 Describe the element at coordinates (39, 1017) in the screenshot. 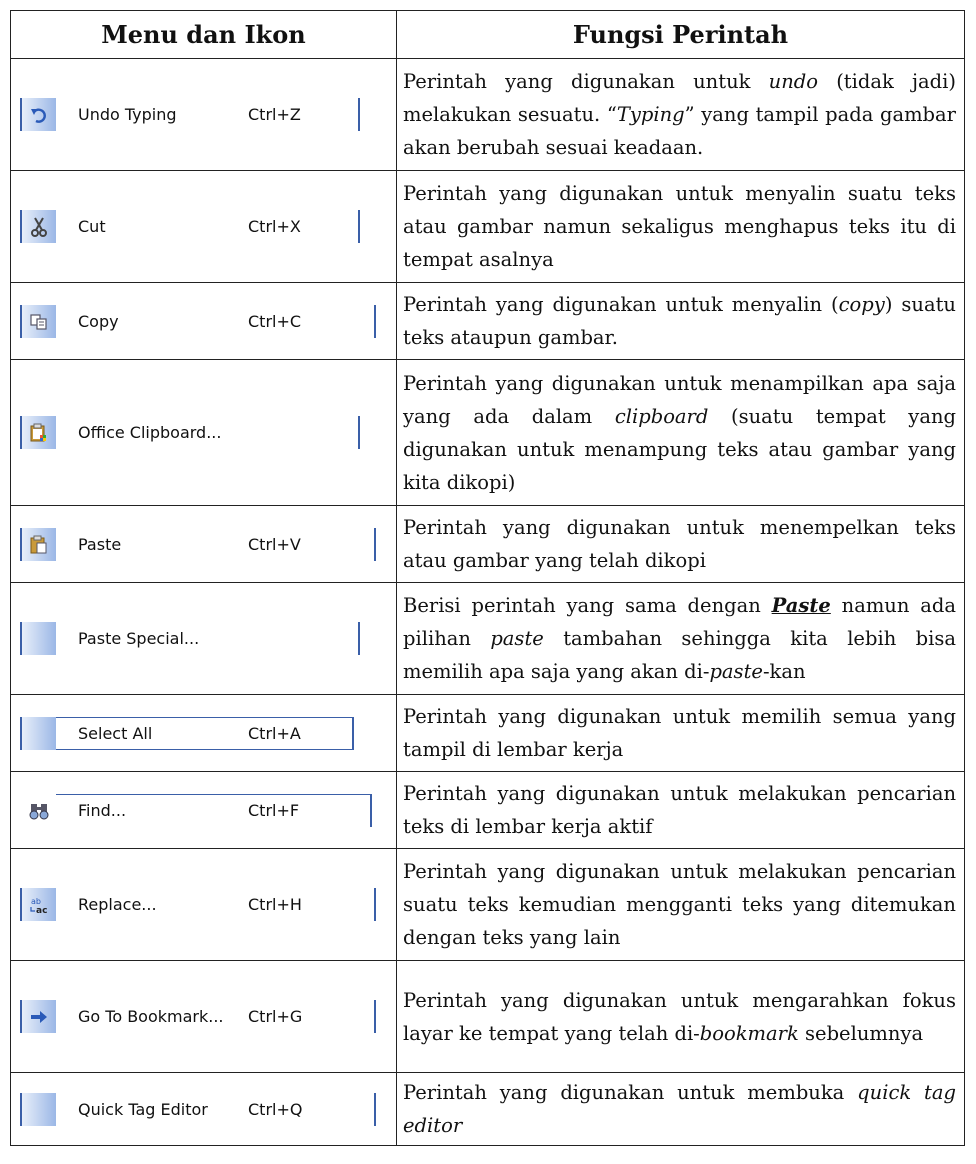

I see `arrow-right-icon` at that location.